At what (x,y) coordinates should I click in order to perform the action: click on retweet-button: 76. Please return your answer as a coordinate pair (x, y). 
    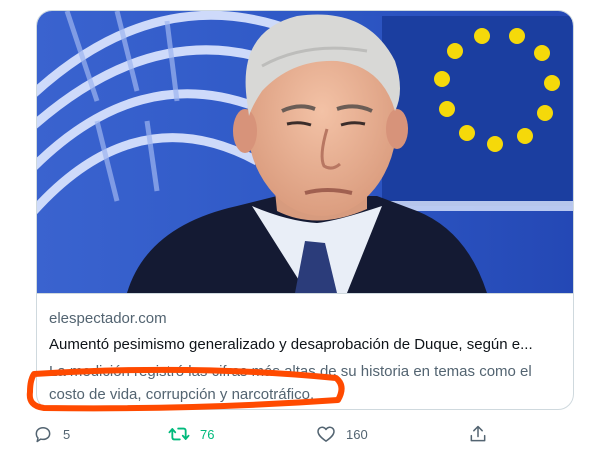
    Looking at the image, I should click on (191, 434).